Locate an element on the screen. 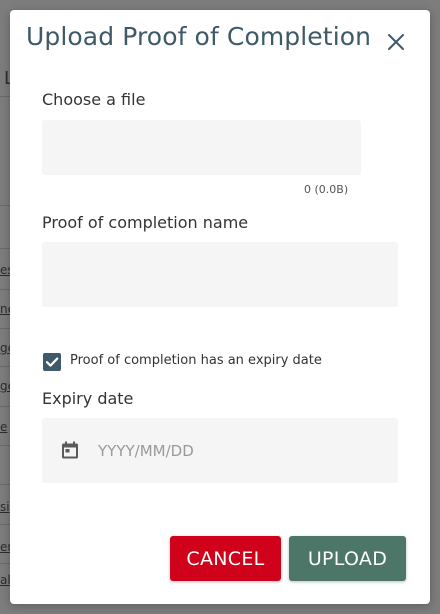 The image size is (440, 614). expiry-checkbox-label: Proof of completion has an expiry date is located at coordinates (196, 360).